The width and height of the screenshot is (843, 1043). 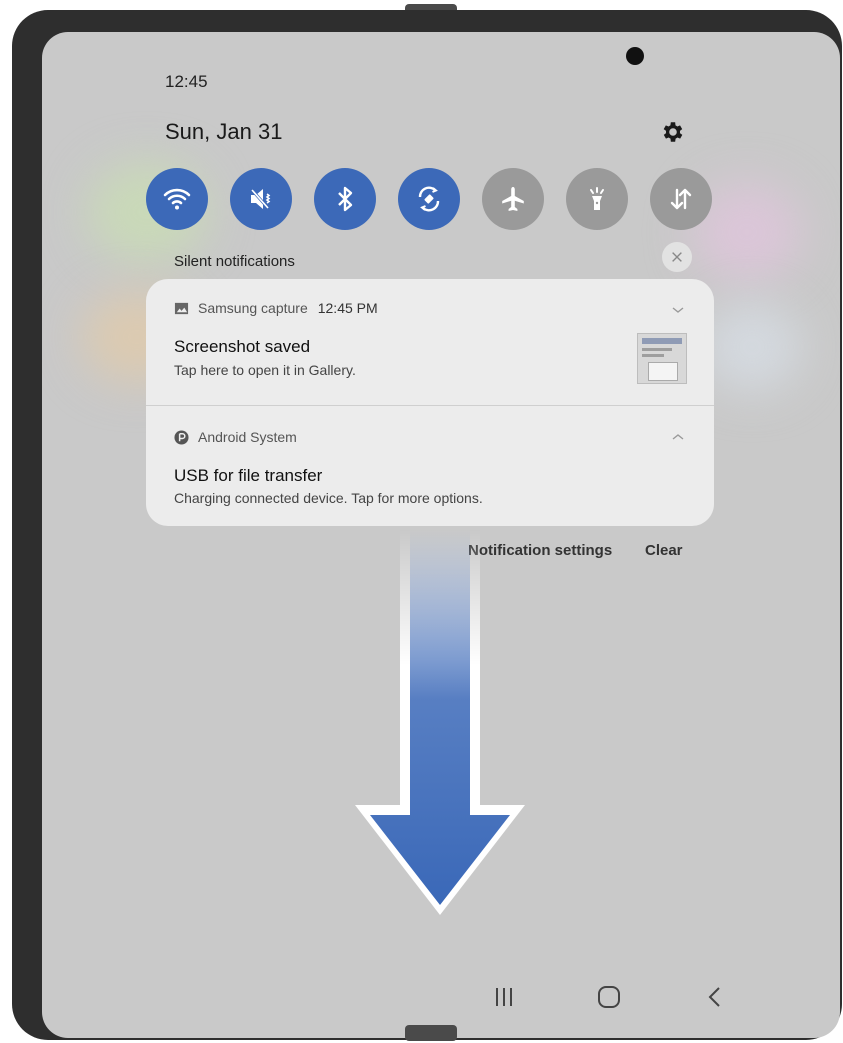 I want to click on divider, so click(x=430, y=405).